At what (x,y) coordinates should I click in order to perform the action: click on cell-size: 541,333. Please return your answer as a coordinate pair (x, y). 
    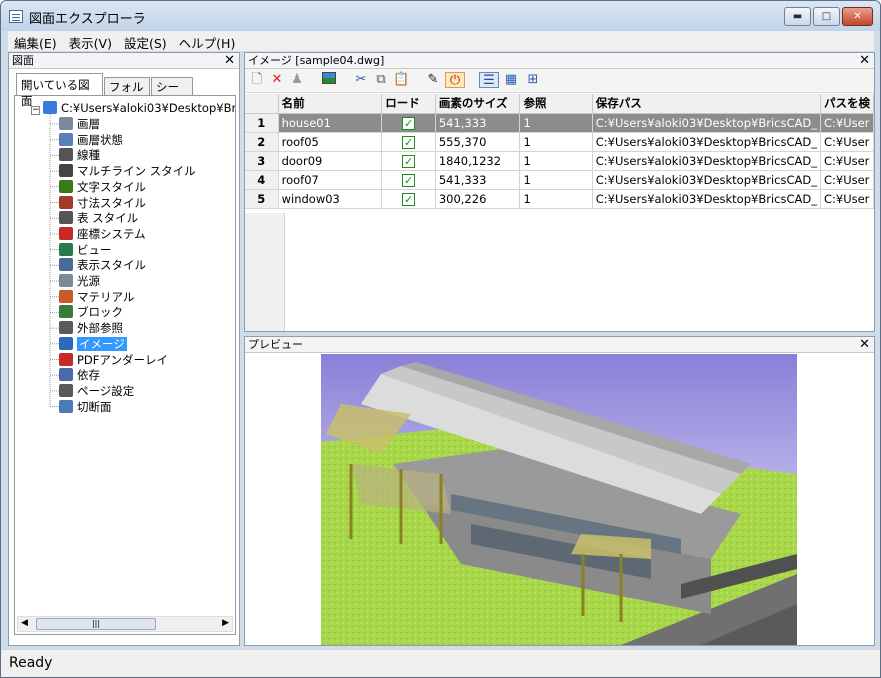
    Looking at the image, I should click on (478, 123).